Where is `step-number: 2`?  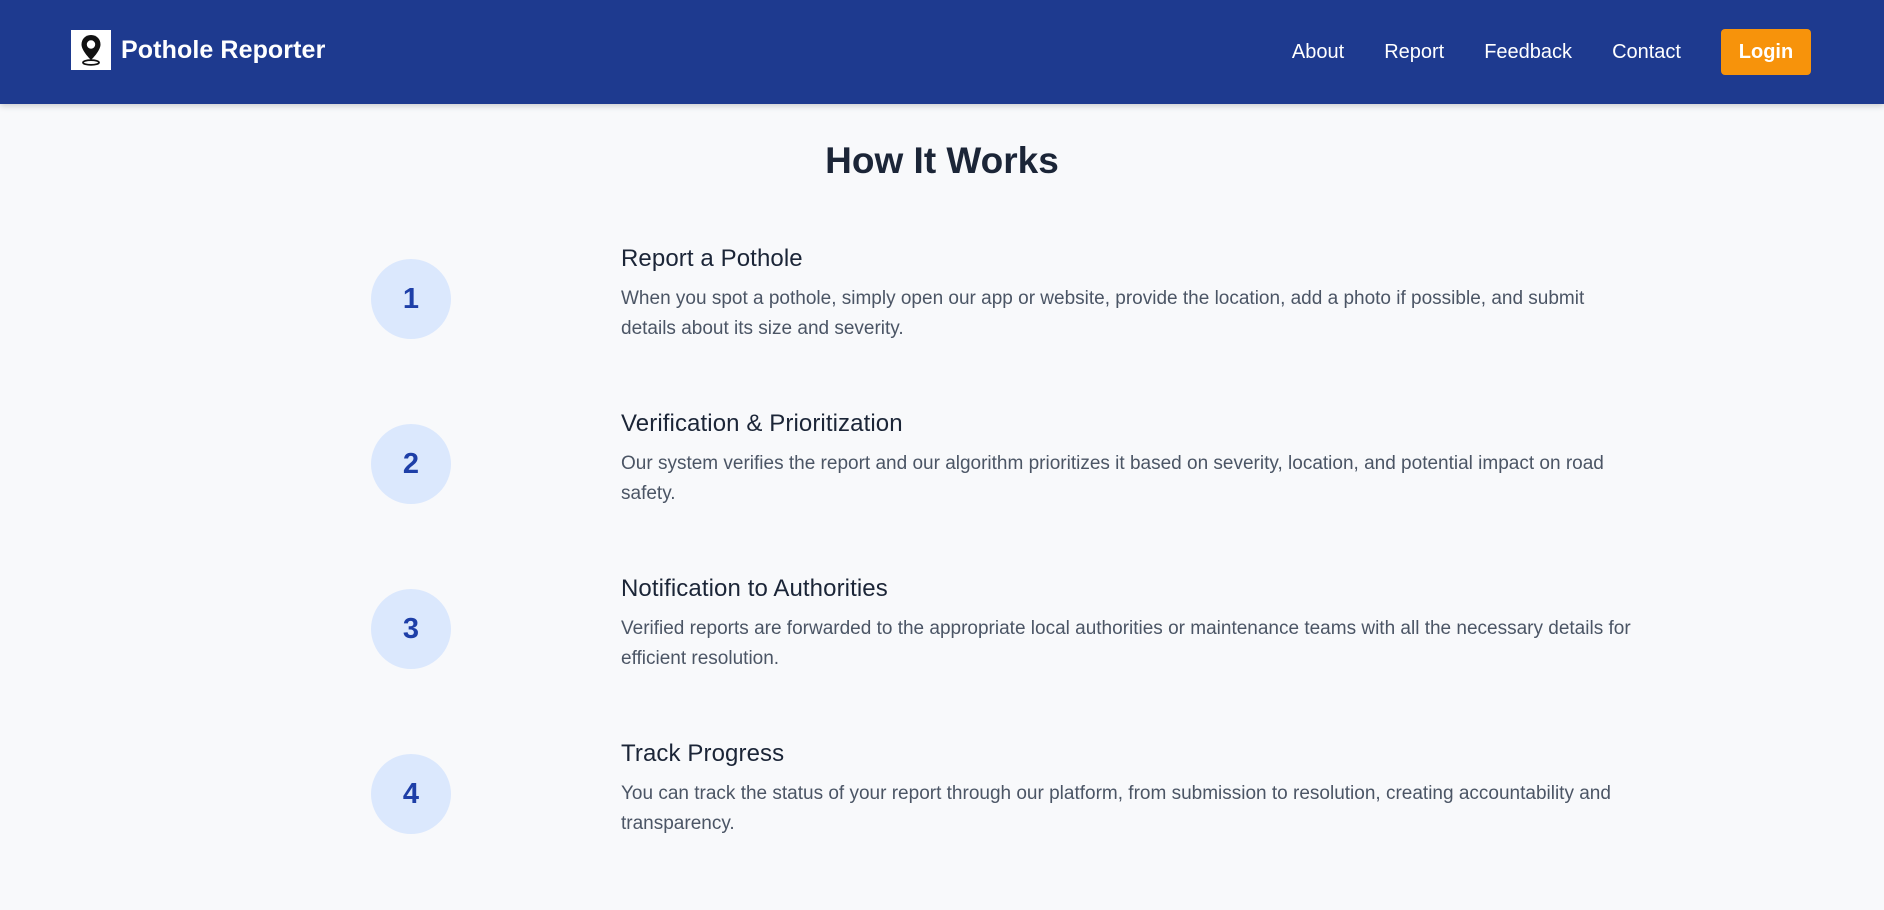
step-number: 2 is located at coordinates (411, 463).